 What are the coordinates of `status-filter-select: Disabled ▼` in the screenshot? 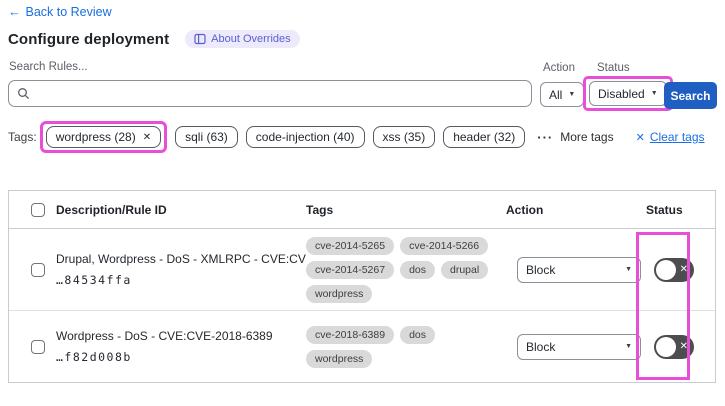 It's located at (628, 93).